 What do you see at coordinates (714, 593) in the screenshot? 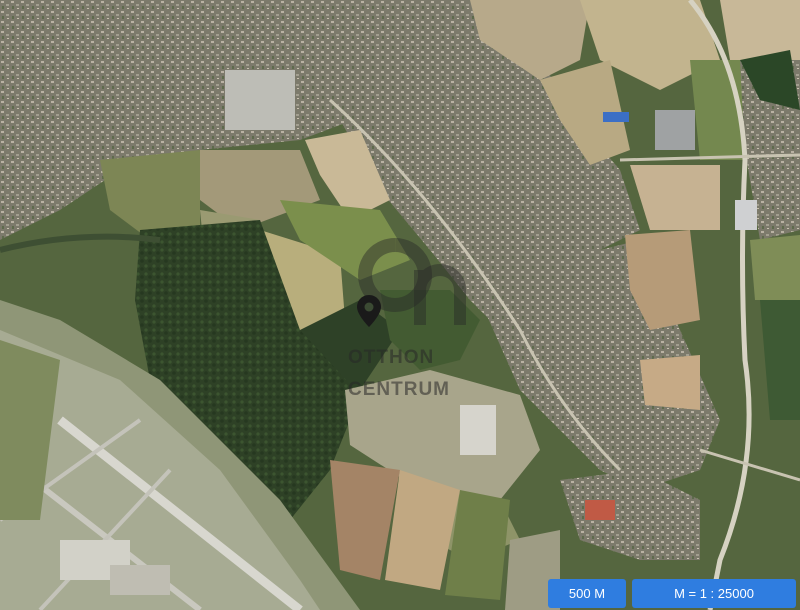
I see `scale-ratio-badge: M = 1 : 25000` at bounding box center [714, 593].